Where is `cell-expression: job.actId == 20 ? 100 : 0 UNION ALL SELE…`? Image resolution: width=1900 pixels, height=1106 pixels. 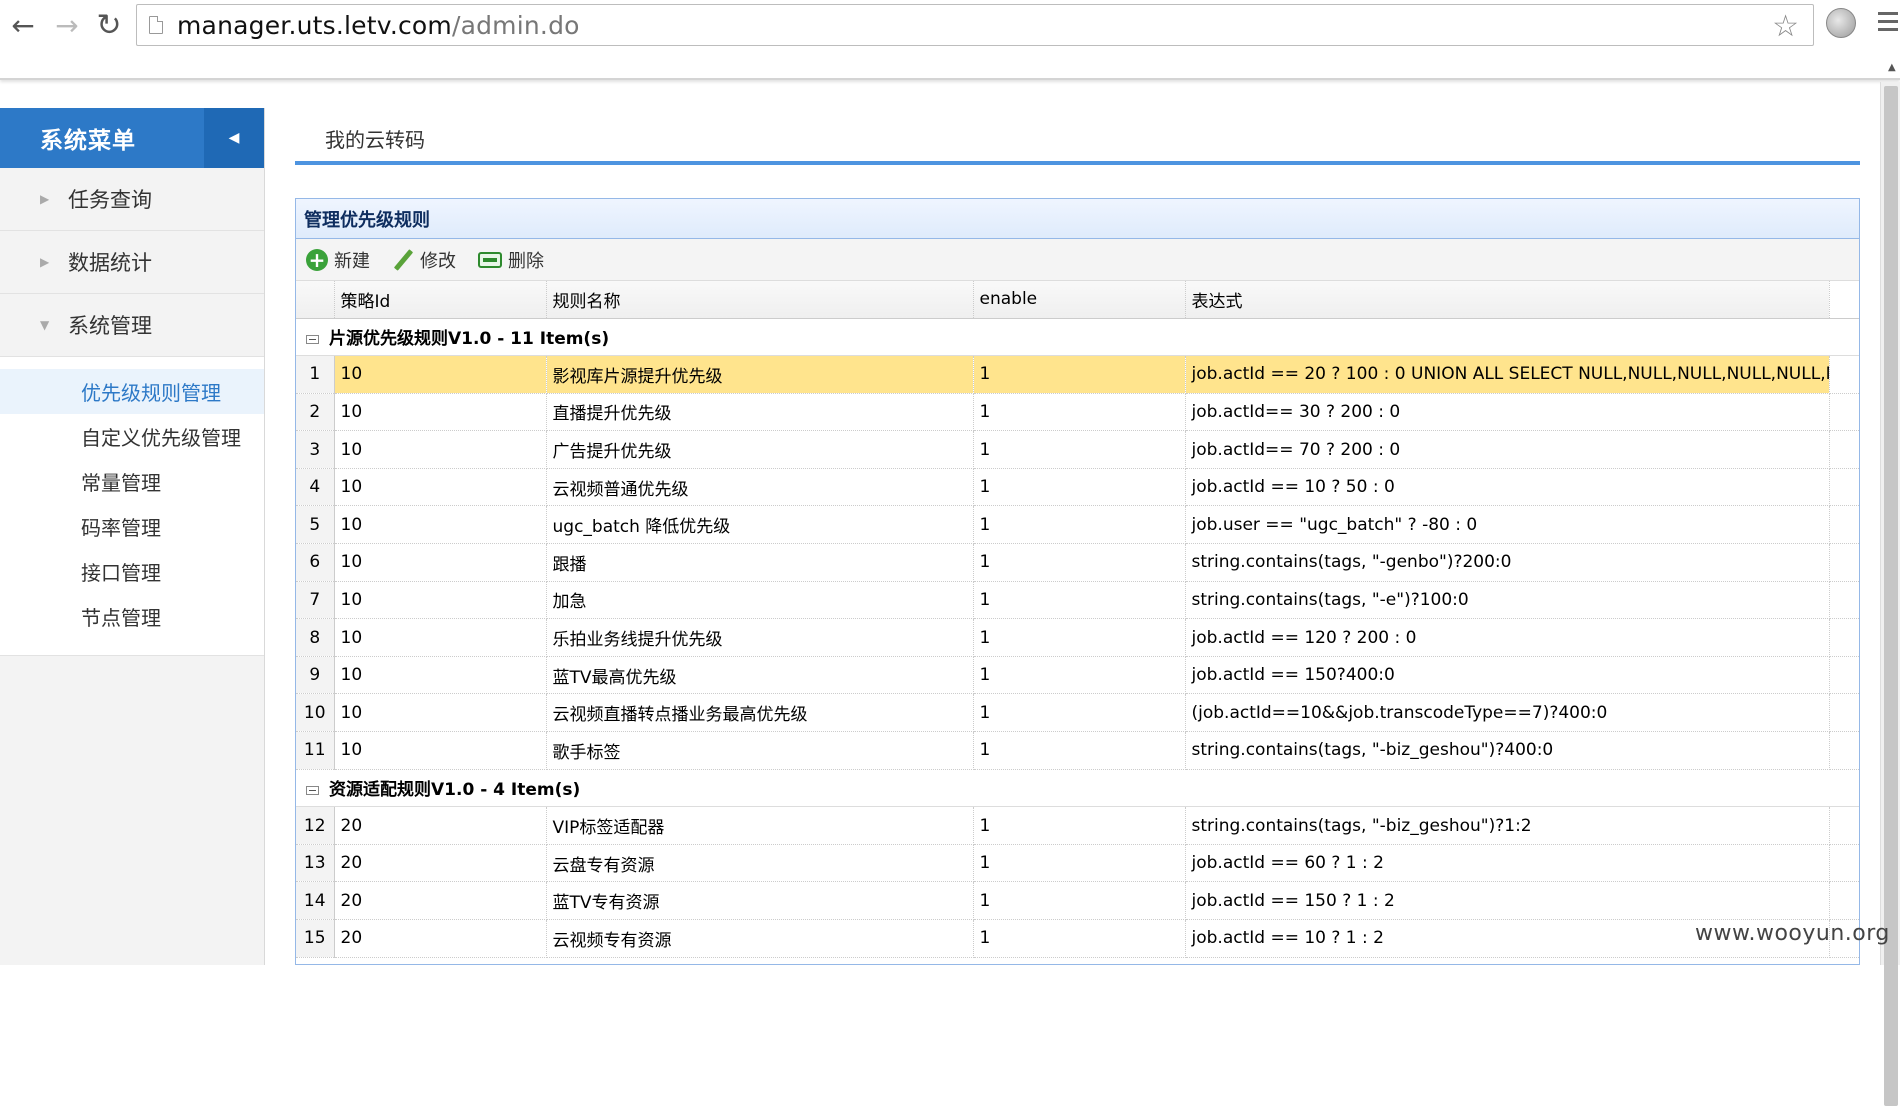
cell-expression: job.actId == 20 ? 100 : 0 UNION ALL SELE… is located at coordinates (1507, 374).